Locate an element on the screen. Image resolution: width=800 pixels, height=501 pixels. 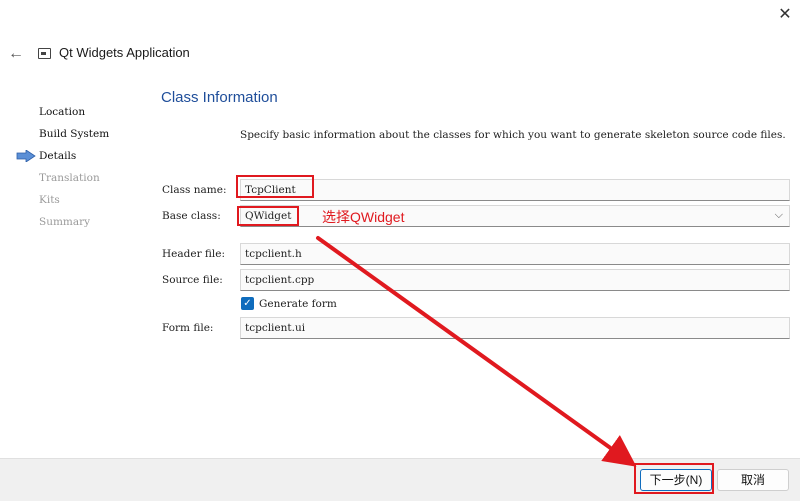
window-title: Qt Widgets Application is located at coordinates (124, 52).